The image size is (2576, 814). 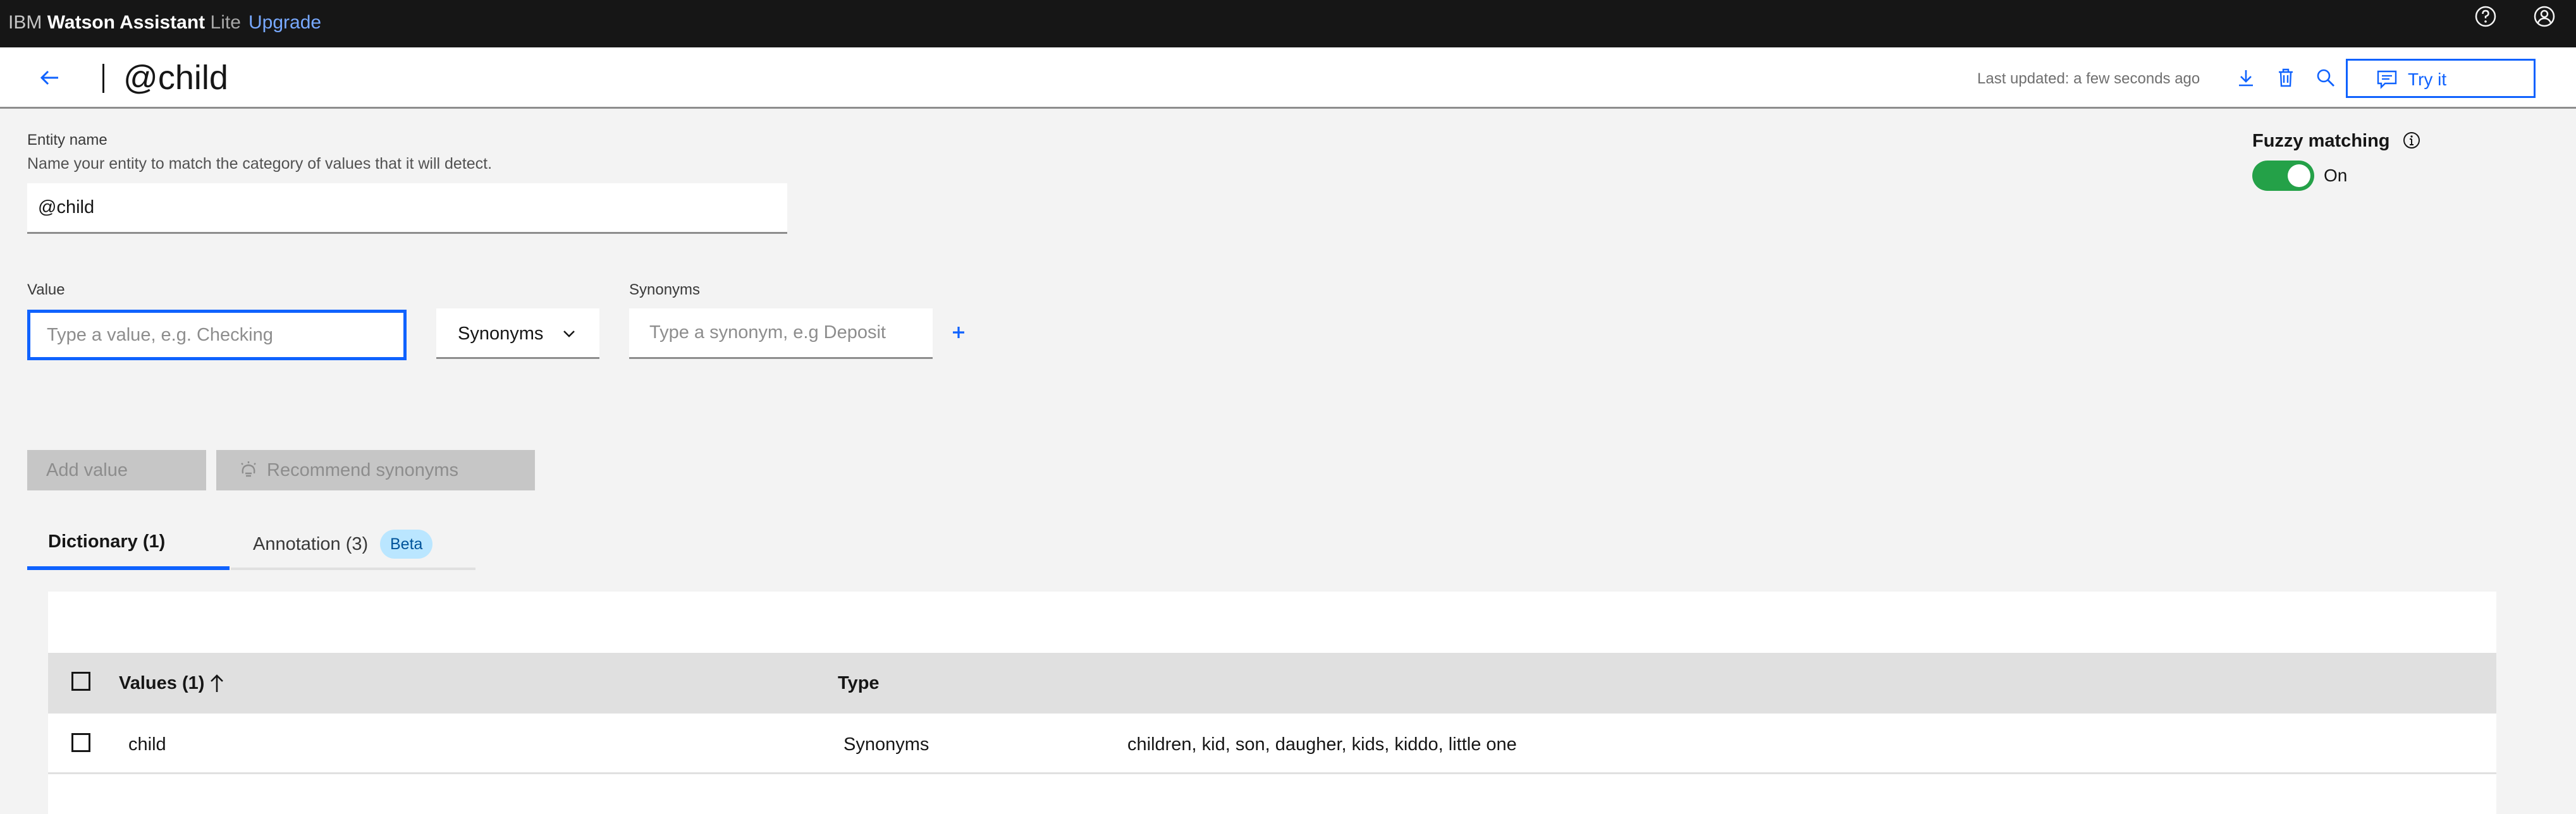 What do you see at coordinates (2485, 16) in the screenshot?
I see `help-icon` at bounding box center [2485, 16].